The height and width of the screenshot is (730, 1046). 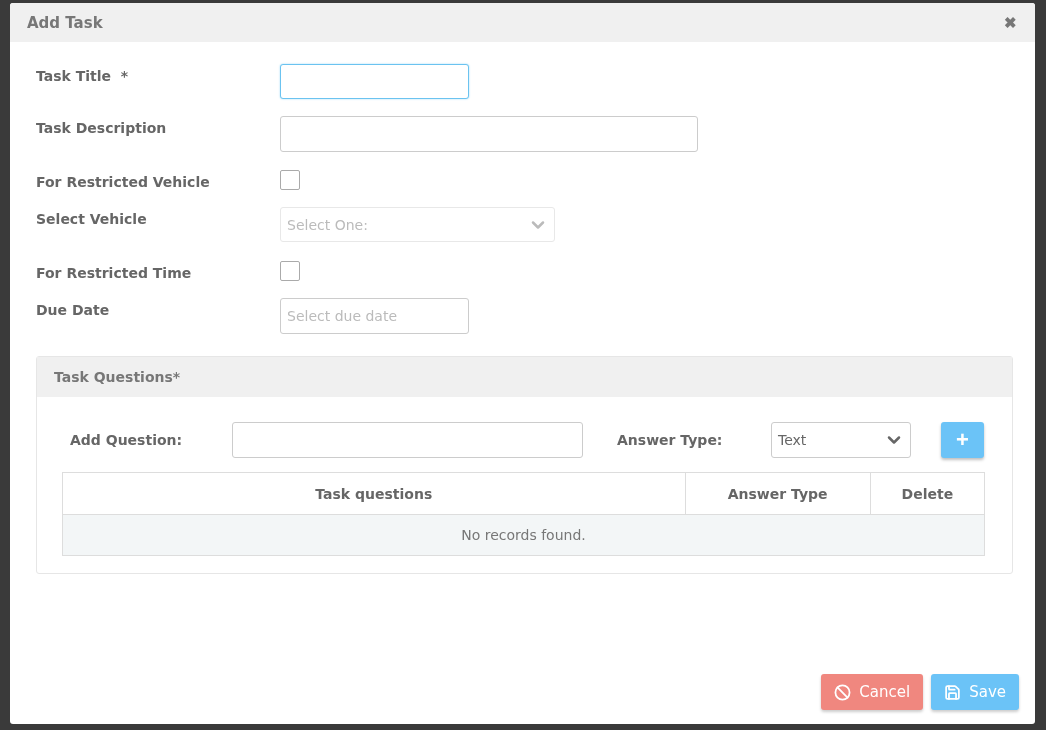 What do you see at coordinates (117, 377) in the screenshot?
I see `panel-title: Task Questions*` at bounding box center [117, 377].